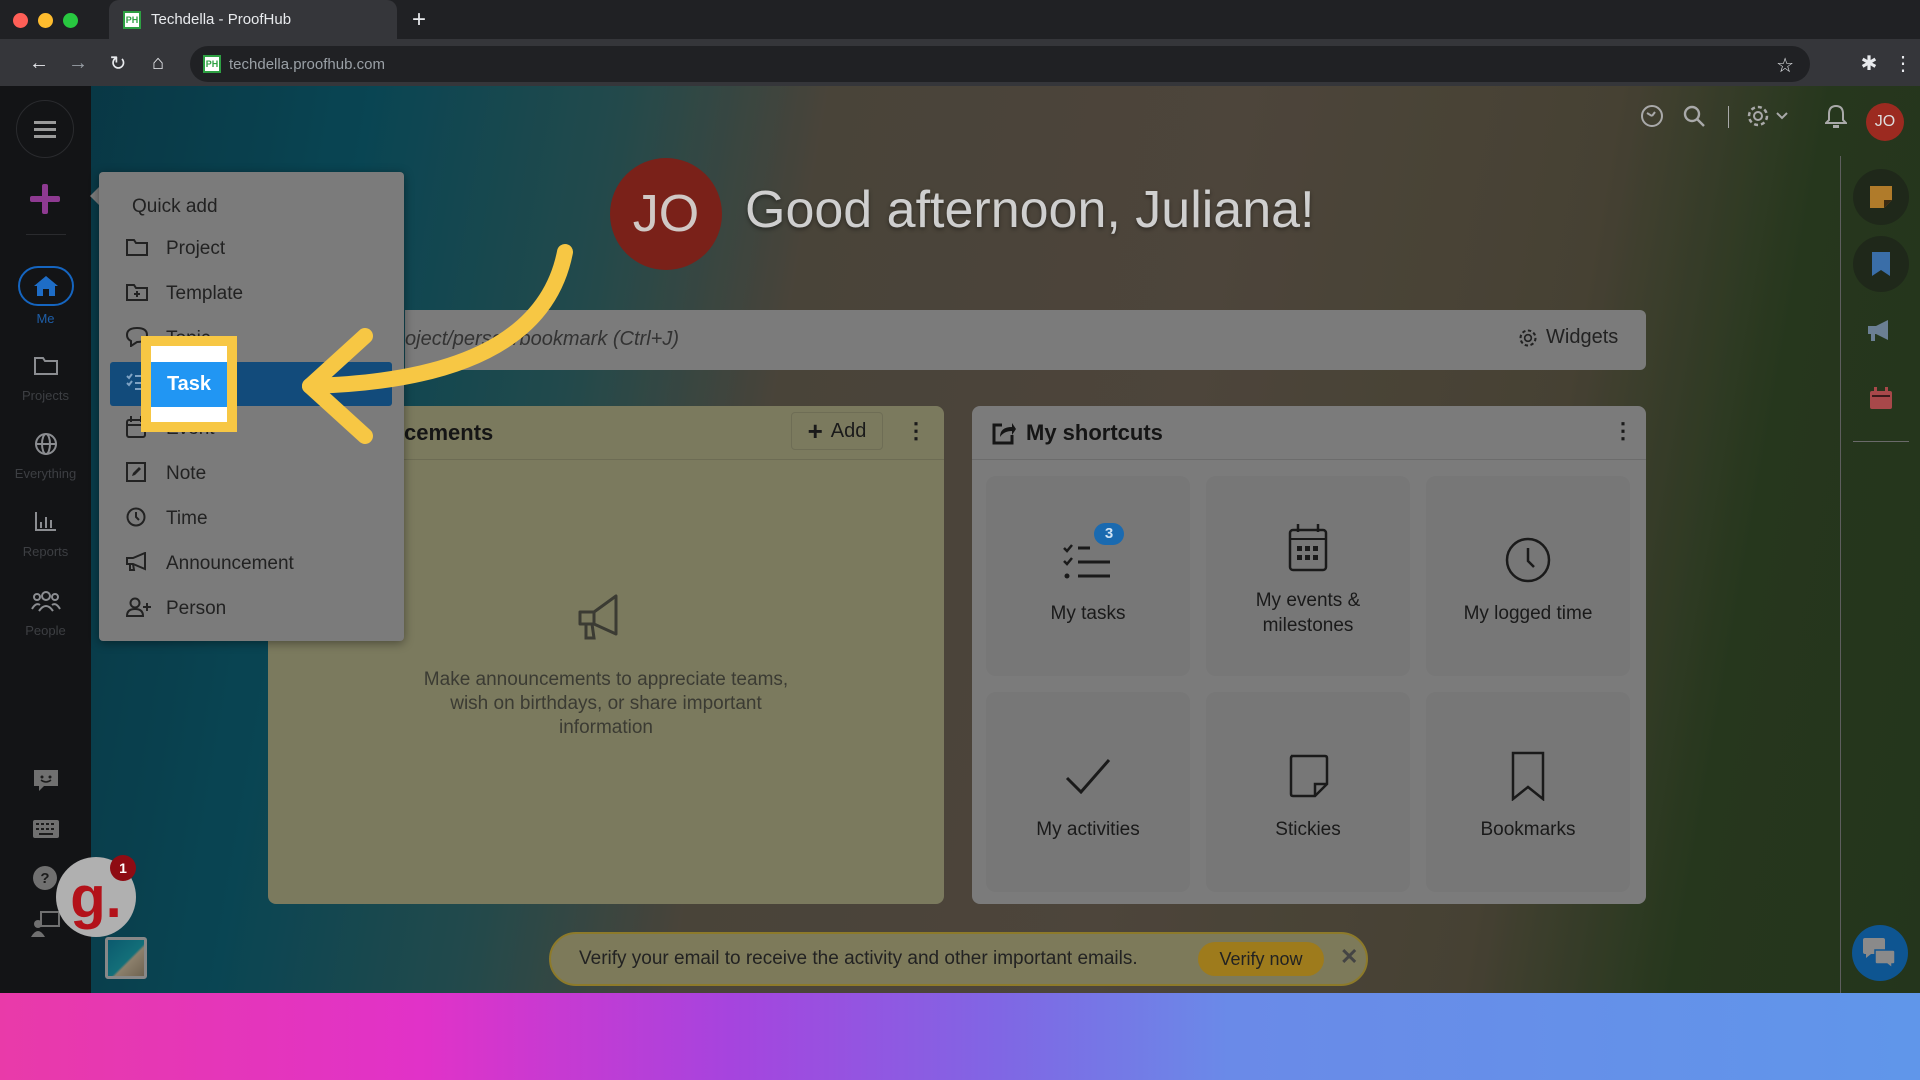  Describe the element at coordinates (186, 473) in the screenshot. I see `menu-item-label: Note` at that location.